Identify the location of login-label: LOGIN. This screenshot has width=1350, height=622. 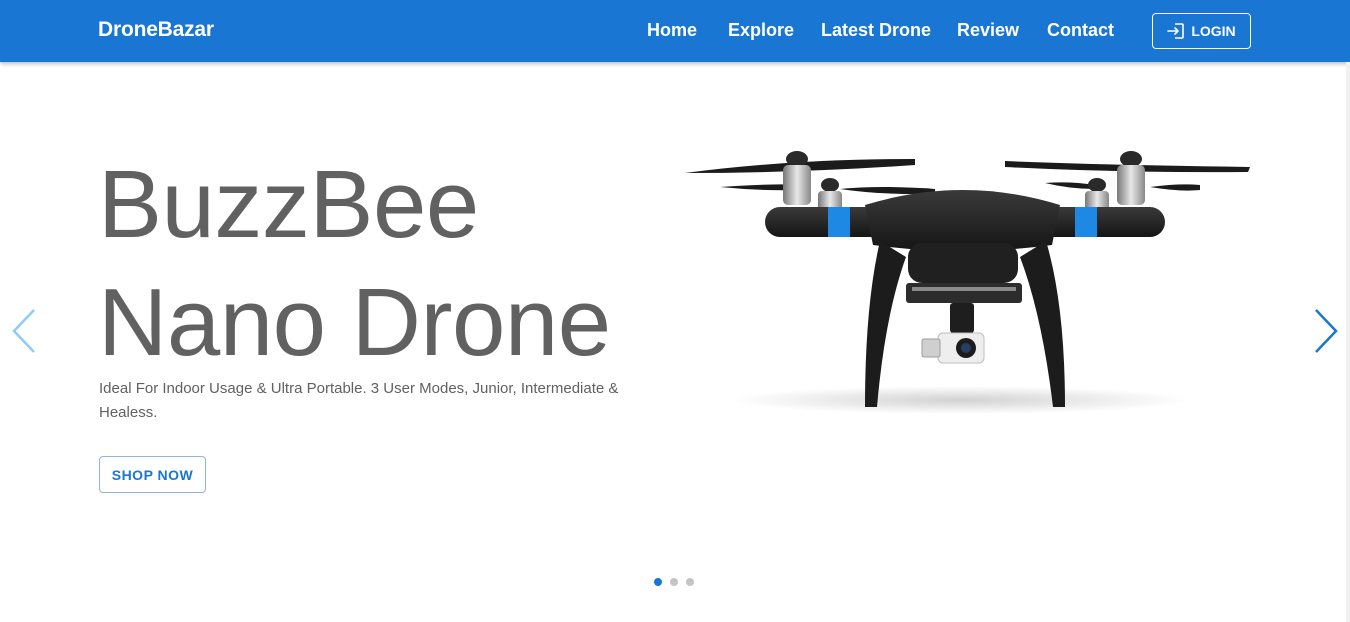
(1213, 31).